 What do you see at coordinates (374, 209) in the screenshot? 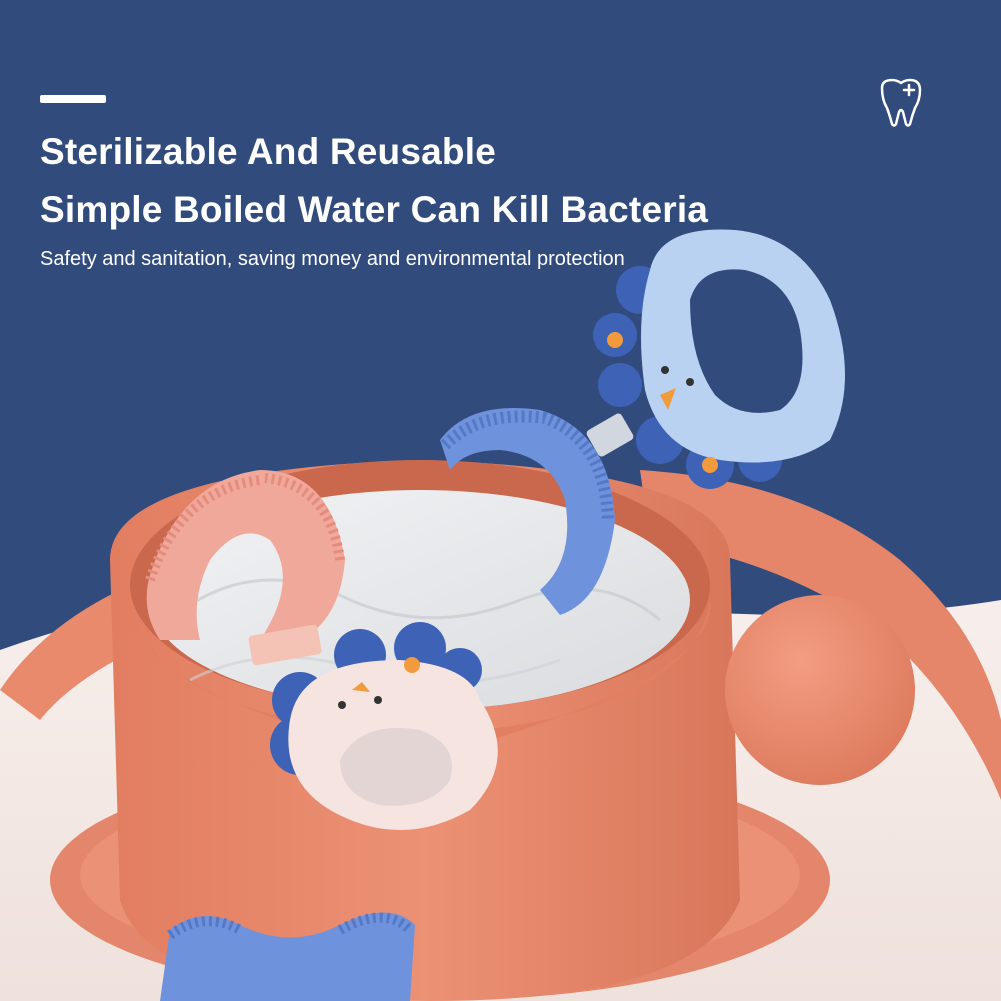
I see `headline-line-2: Simple Boiled Water Can Kill Bacteria` at bounding box center [374, 209].